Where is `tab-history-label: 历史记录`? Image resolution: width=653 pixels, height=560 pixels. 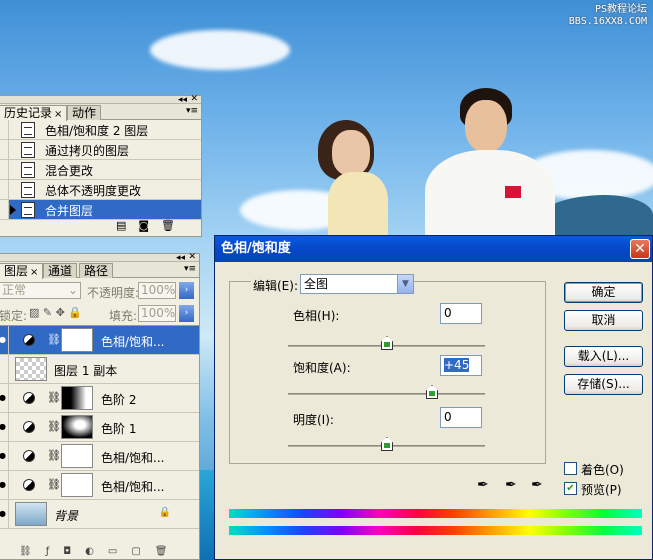
tab-history-label: 历史记录 is located at coordinates (28, 113).